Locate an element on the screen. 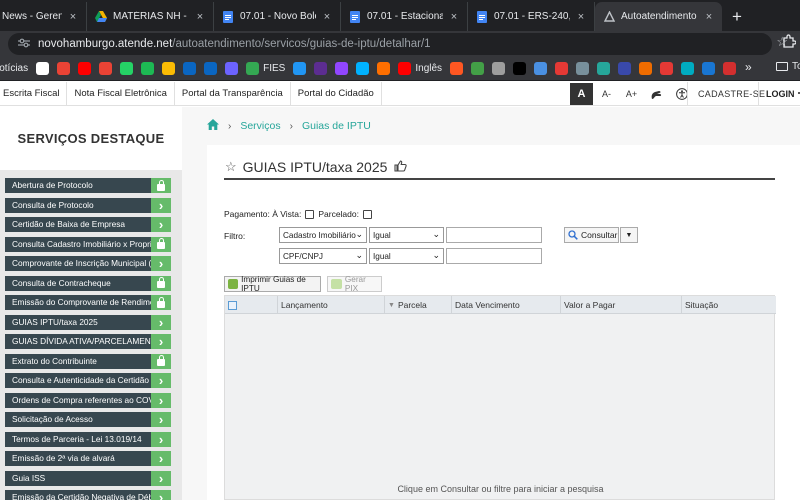 Image resolution: width=800 pixels, height=500 pixels. service-item: Emissão da Certidão Negativa de Débi... › is located at coordinates (88, 495).